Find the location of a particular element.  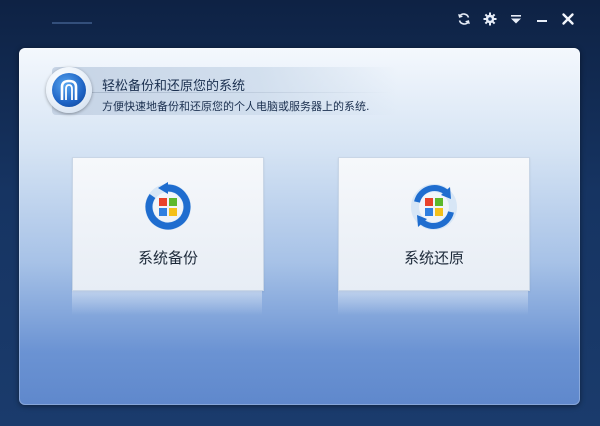

system-restore-button: 系统还原 is located at coordinates (434, 224).